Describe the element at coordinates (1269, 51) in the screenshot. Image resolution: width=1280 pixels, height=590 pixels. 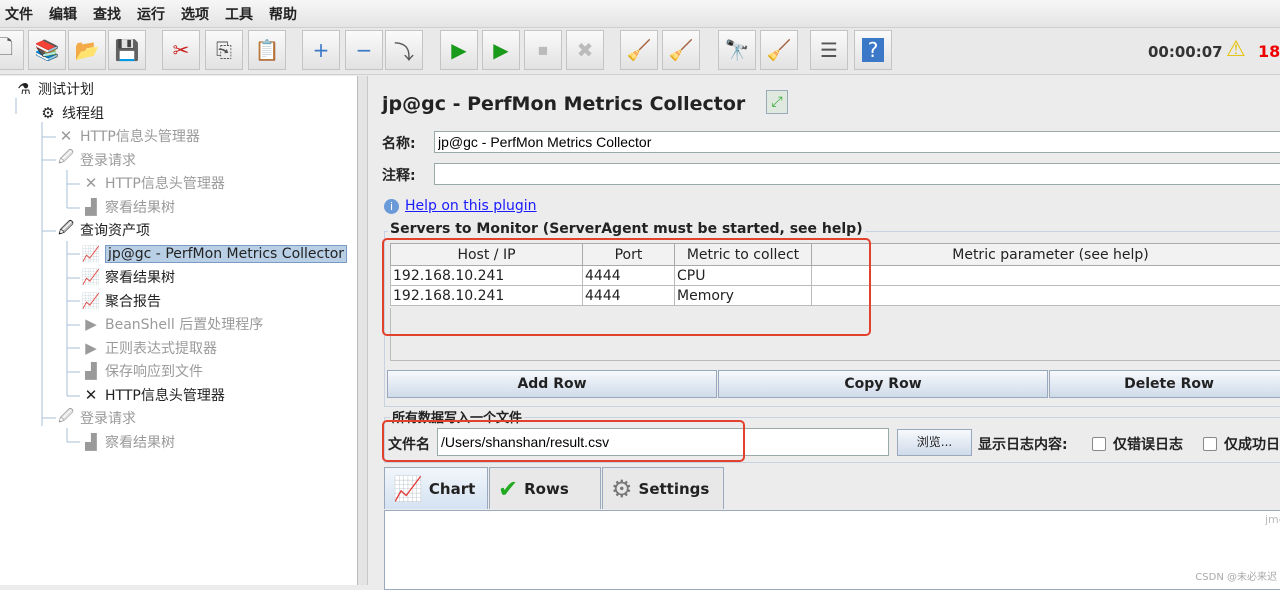
I see `error-count: 18` at that location.